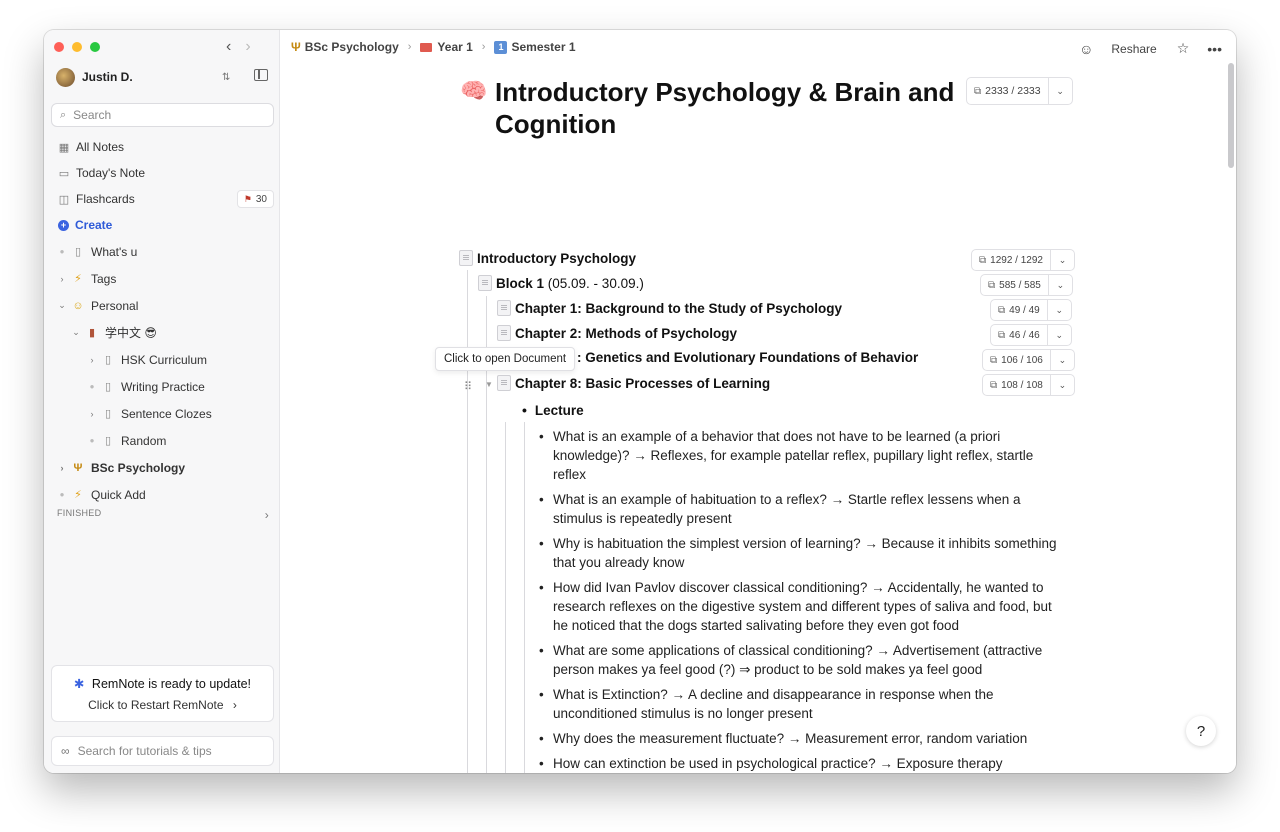 The height and width of the screenshot is (832, 1280). I want to click on tutorial-search-input: ∞ Search for tutorials & tips, so click(162, 751).